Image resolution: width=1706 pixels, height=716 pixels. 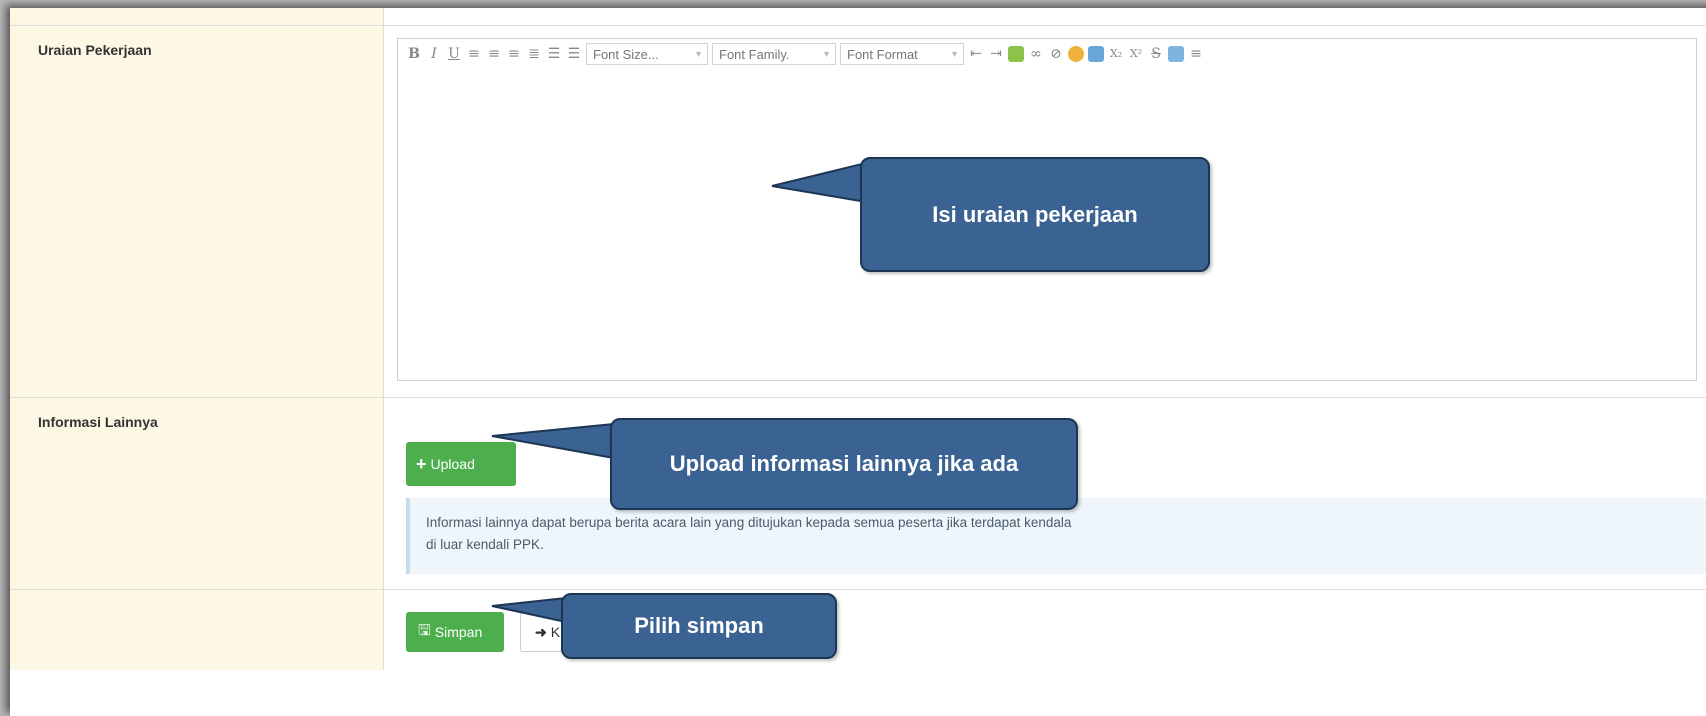 What do you see at coordinates (1136, 54) in the screenshot?
I see `superscript-button: X²` at bounding box center [1136, 54].